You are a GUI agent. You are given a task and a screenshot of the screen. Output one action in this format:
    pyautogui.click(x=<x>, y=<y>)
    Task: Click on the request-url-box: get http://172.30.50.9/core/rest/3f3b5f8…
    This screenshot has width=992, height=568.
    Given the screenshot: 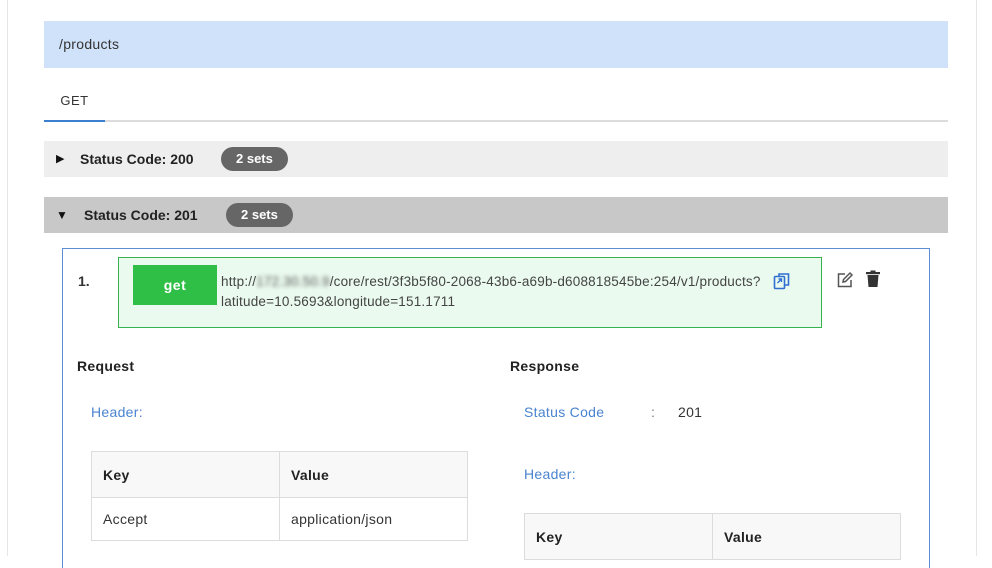 What is the action you would take?
    pyautogui.click(x=470, y=292)
    